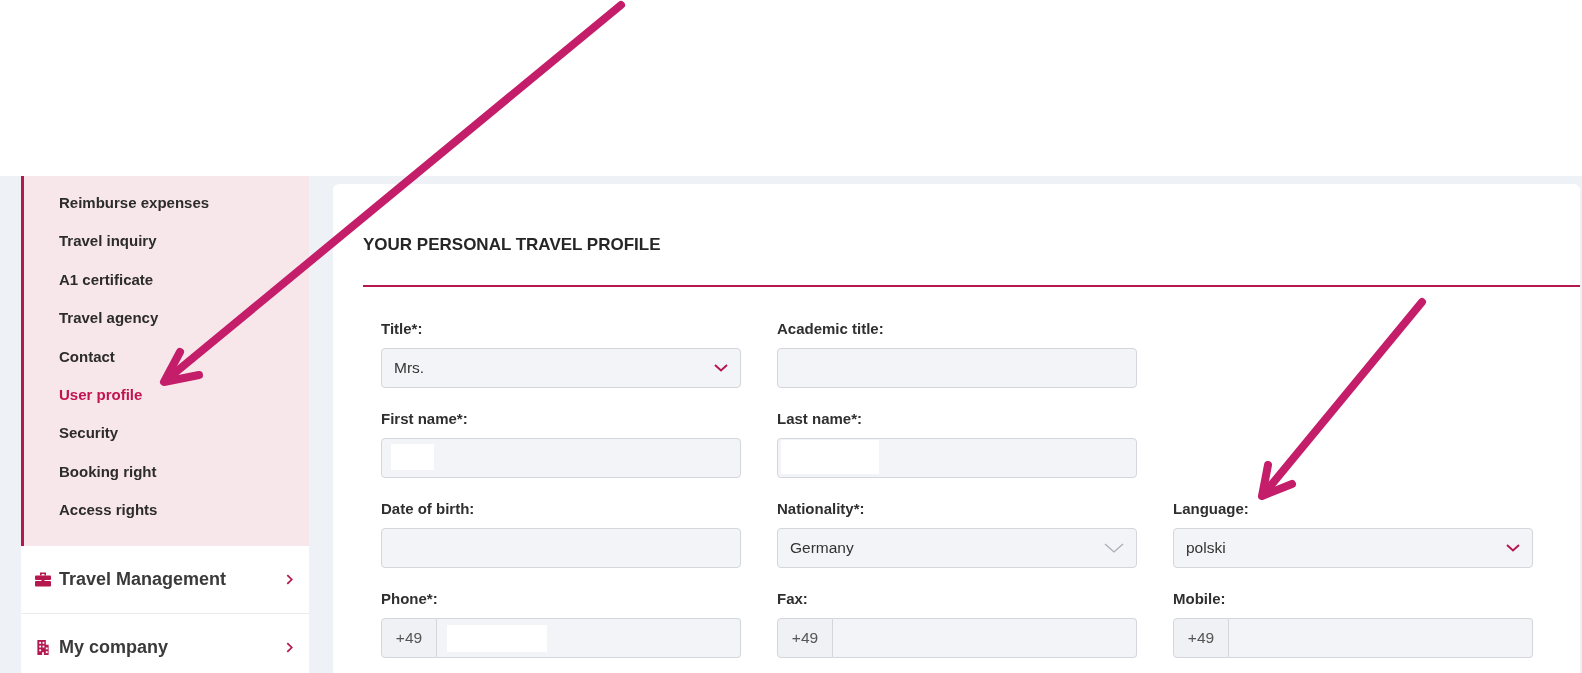 This screenshot has height=673, width=1582. What do you see at coordinates (108, 510) in the screenshot?
I see `submenu-link: Access rights` at bounding box center [108, 510].